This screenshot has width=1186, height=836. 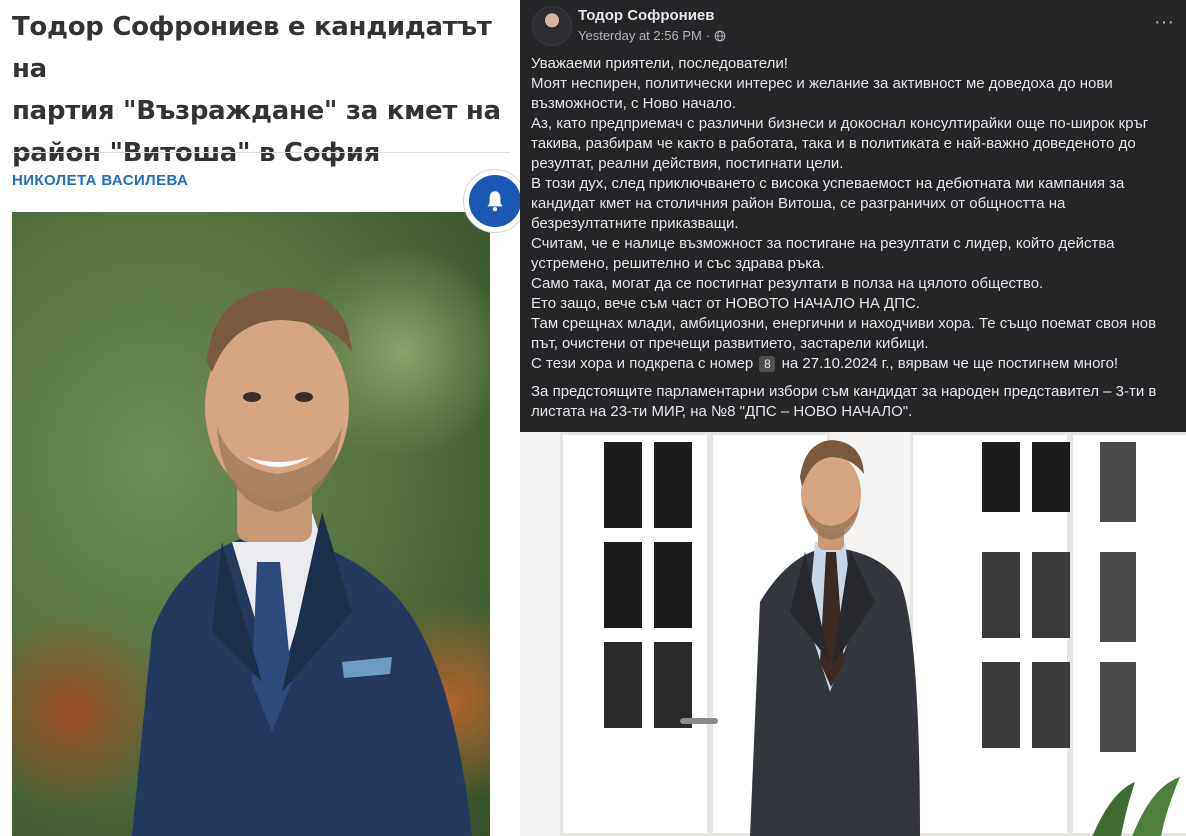 I want to click on more-horizontal-icon: ···, so click(x=1164, y=22).